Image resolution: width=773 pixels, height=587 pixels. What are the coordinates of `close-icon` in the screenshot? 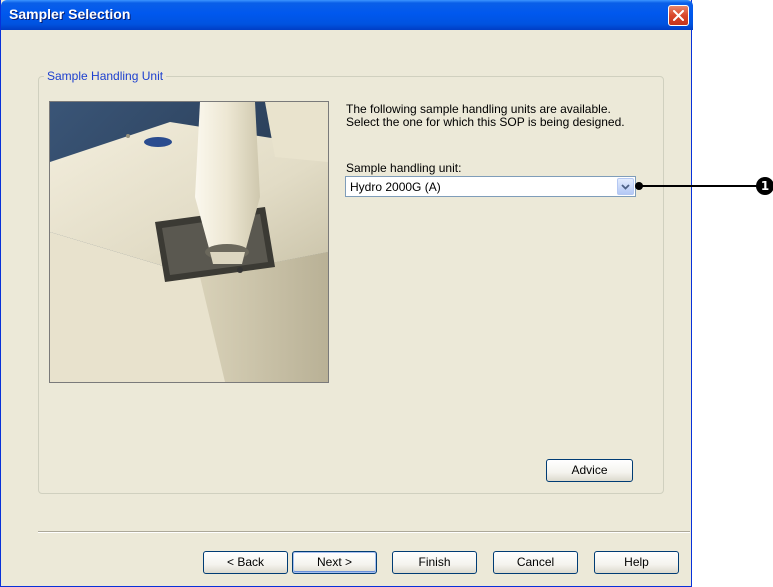 It's located at (678, 15).